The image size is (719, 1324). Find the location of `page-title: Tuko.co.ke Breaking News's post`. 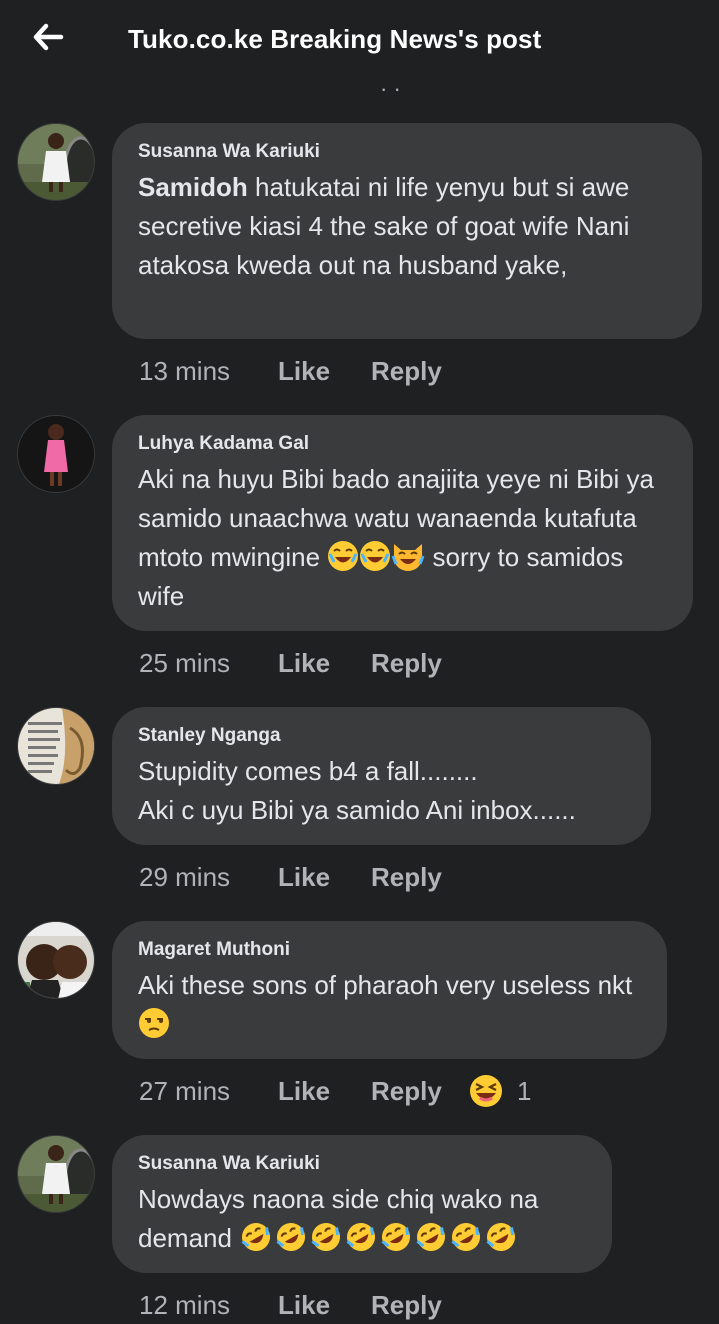

page-title: Tuko.co.ke Breaking News's post is located at coordinates (335, 39).